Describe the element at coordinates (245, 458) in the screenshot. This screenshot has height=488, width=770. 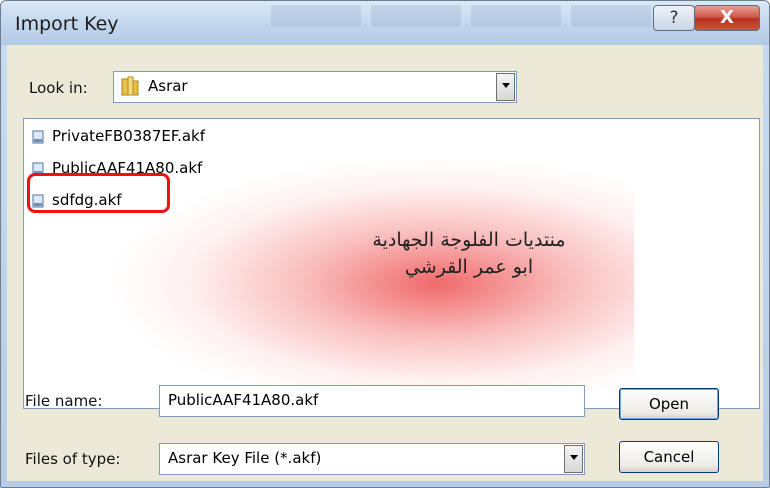
I see `file-type-value: Asrar Key File (*.akf)` at that location.